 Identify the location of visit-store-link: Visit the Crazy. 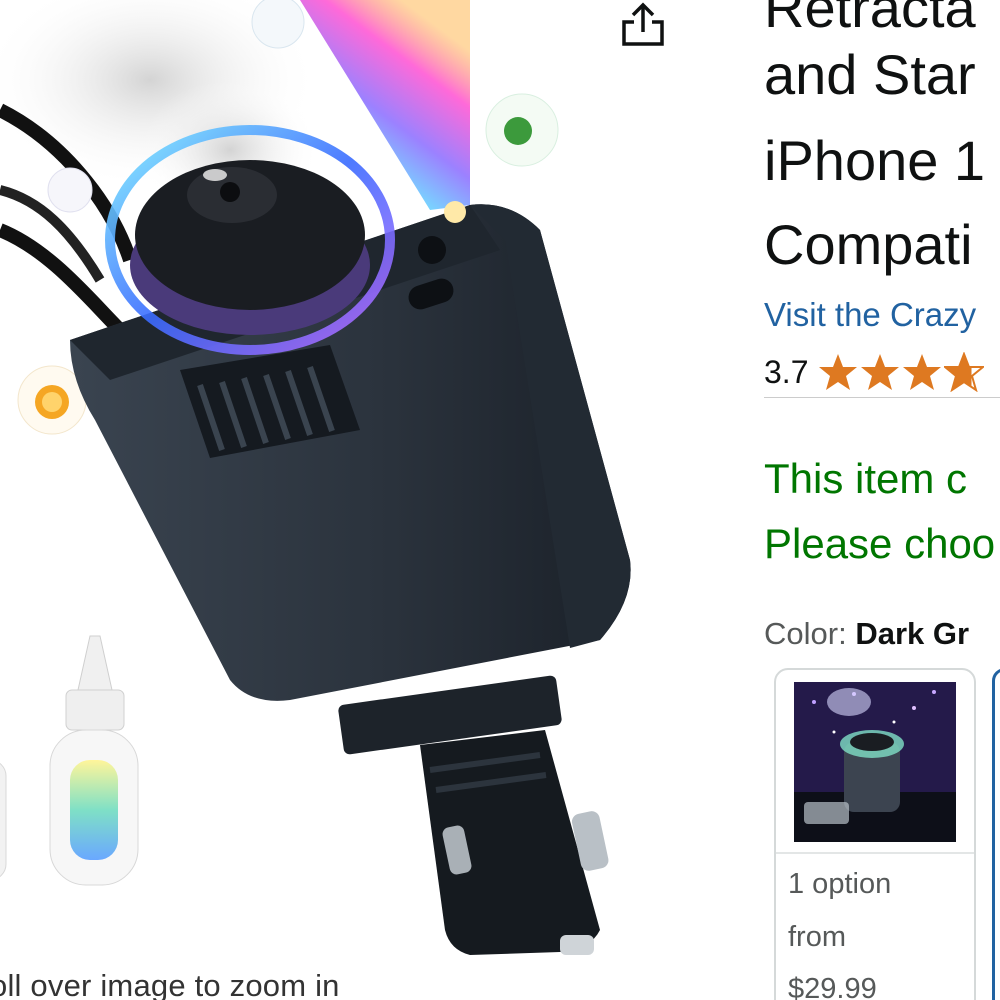
(870, 315).